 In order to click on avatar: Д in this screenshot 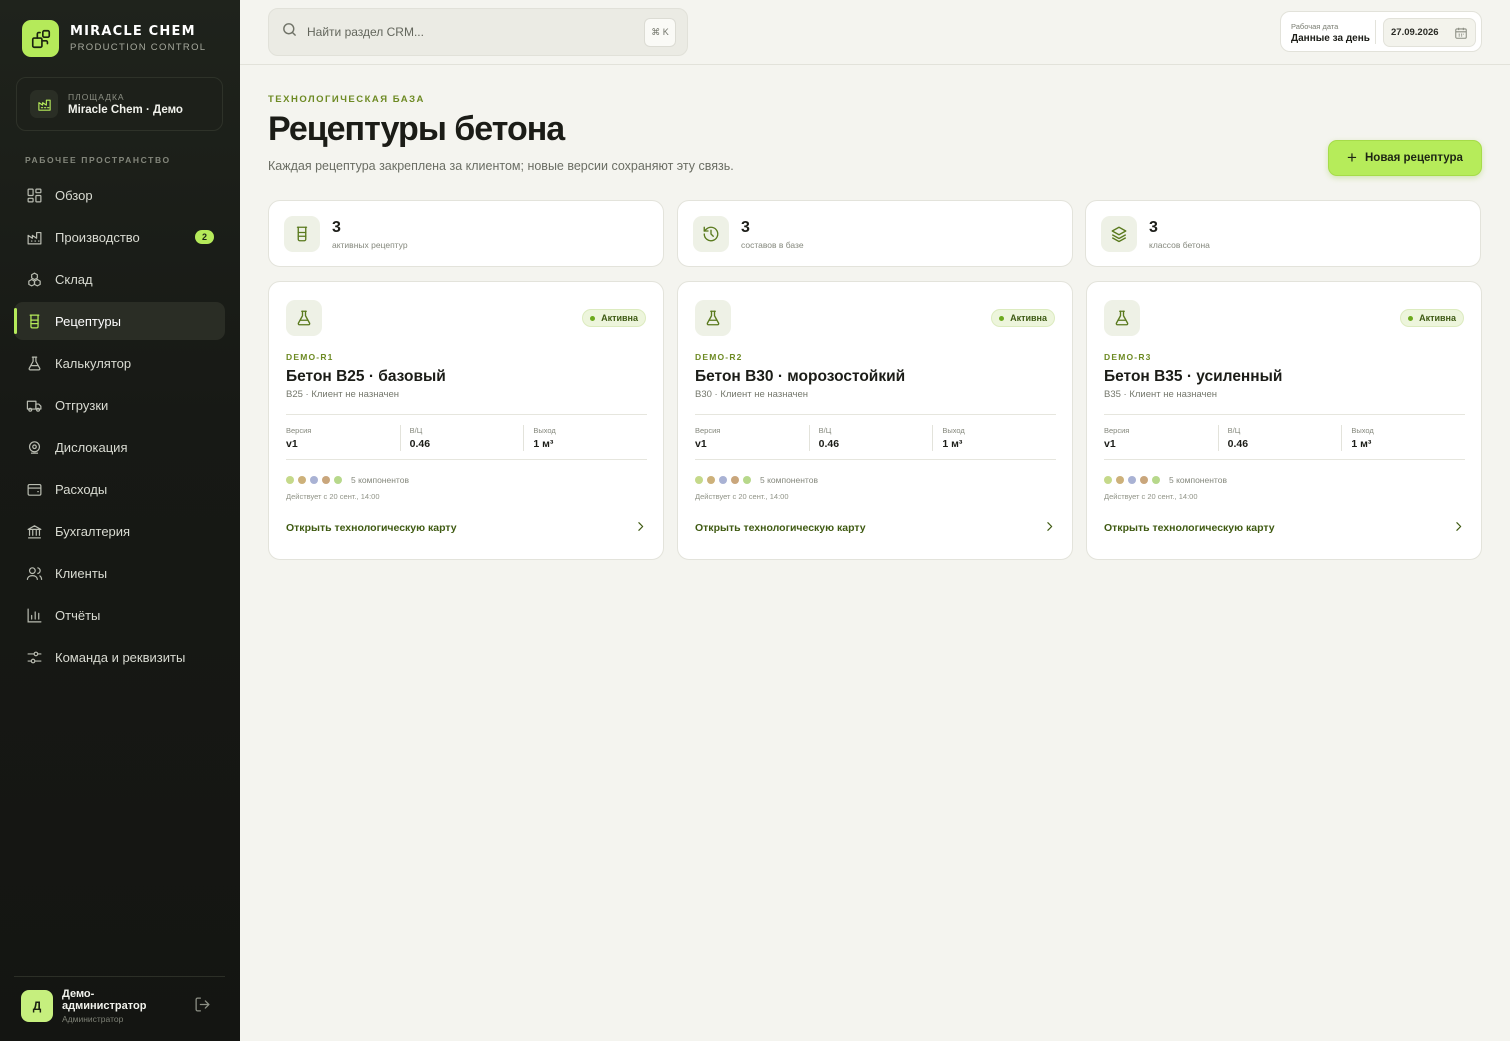, I will do `click(37, 1006)`.